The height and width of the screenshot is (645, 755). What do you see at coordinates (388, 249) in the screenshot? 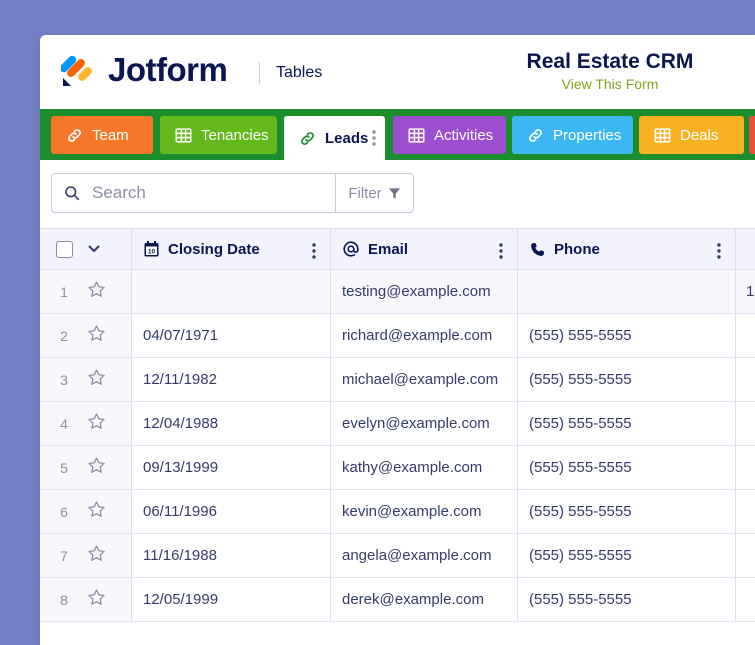
I see `column-label: Email` at bounding box center [388, 249].